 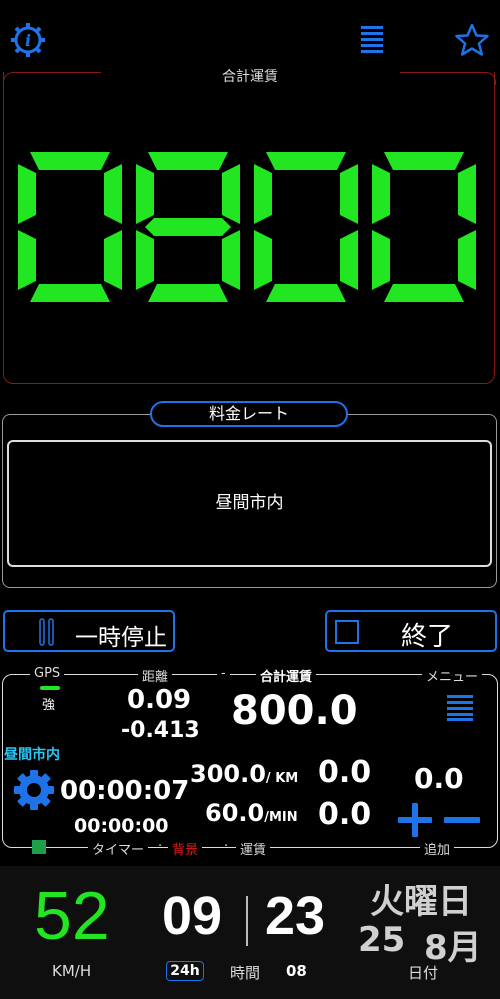 What do you see at coordinates (381, 194) in the screenshot?
I see `fare-digit-4-segment-f` at bounding box center [381, 194].